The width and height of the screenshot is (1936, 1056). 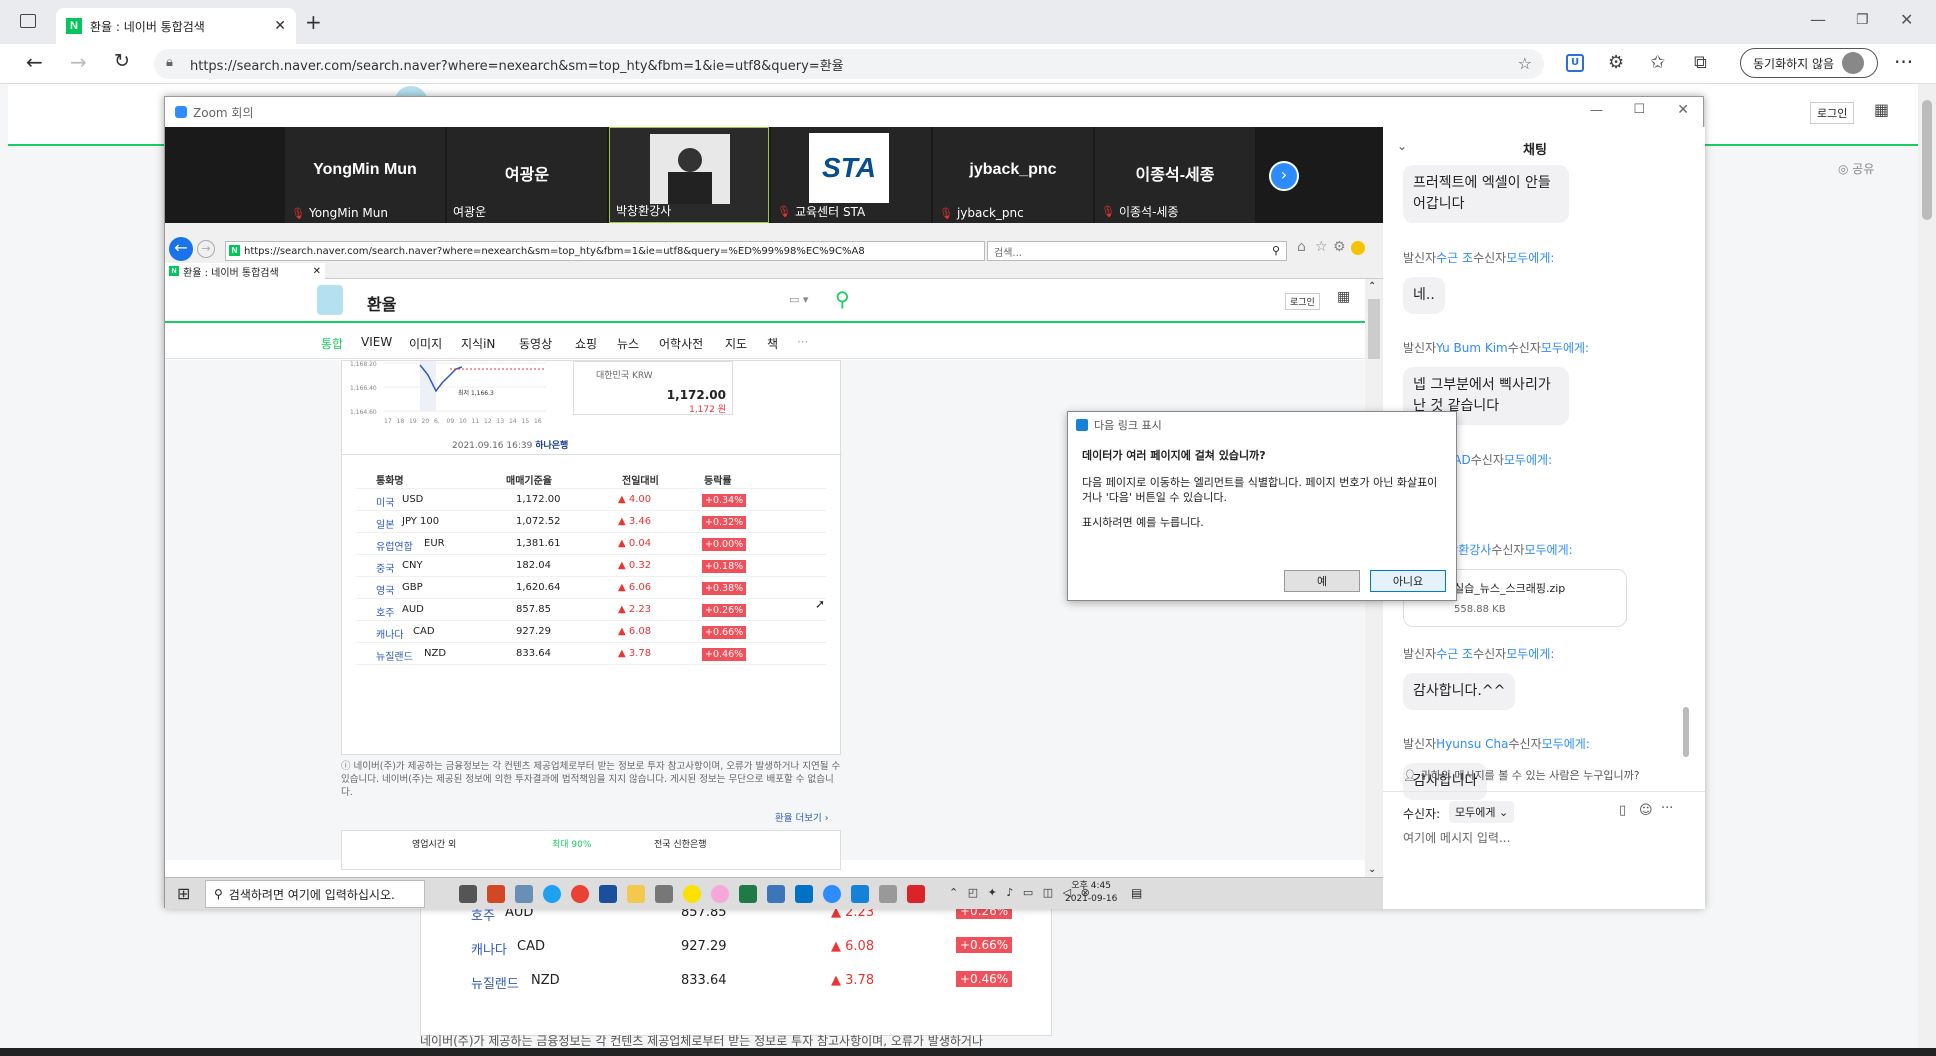 What do you see at coordinates (1402, 146) in the screenshot?
I see `chat-collapse-icon: ⌄` at bounding box center [1402, 146].